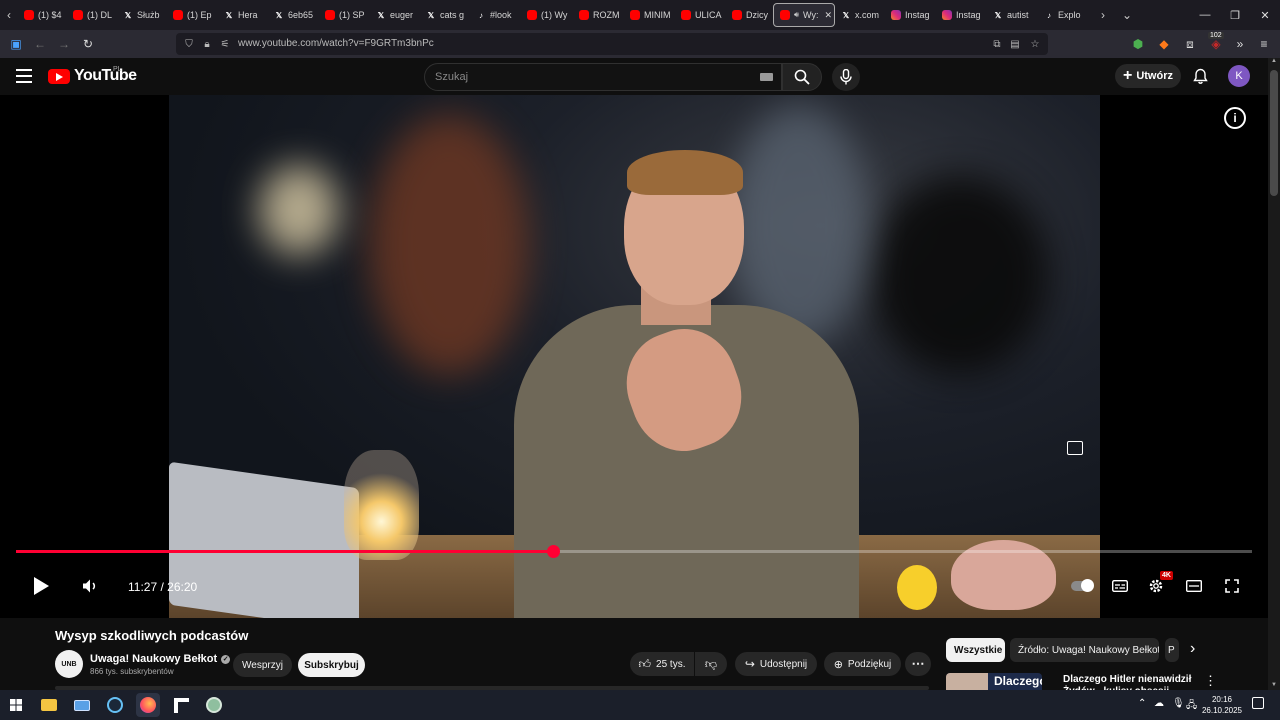 This screenshot has height=720, width=1280. I want to click on browser-tab: ♪ Explo, so click(1064, 15).